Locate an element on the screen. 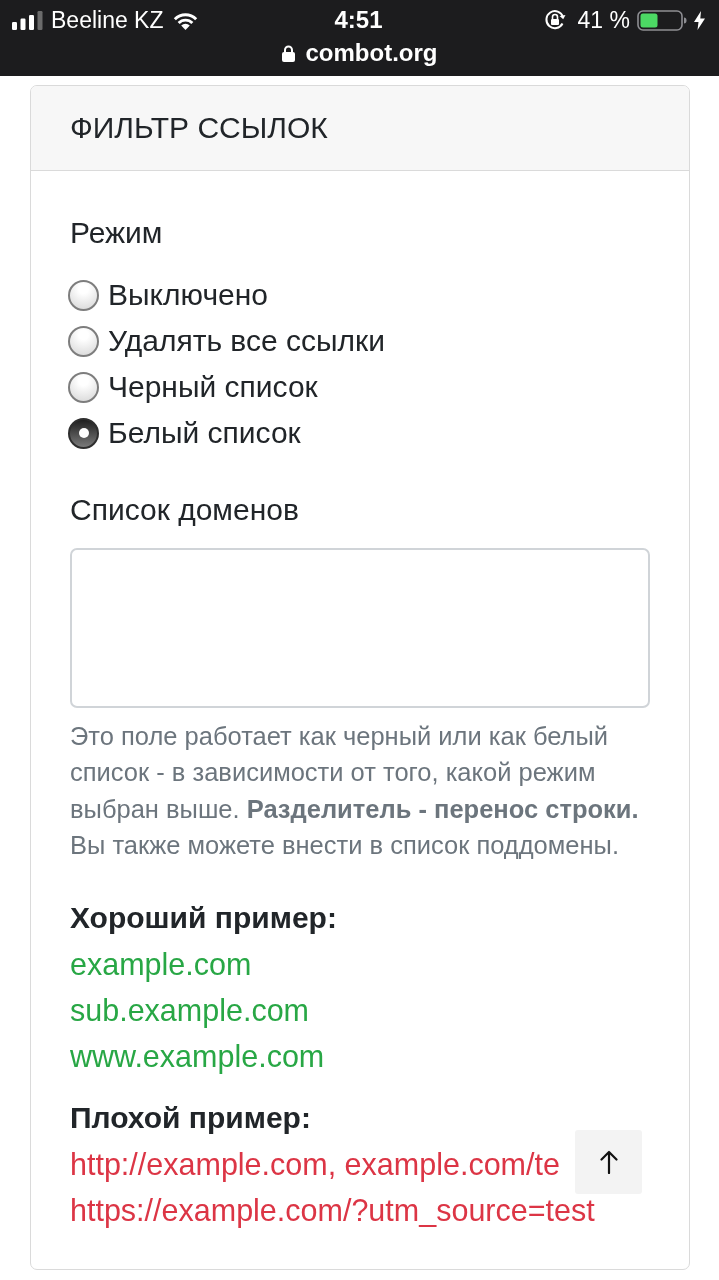 This screenshot has width=719, height=1280. battery-percent: 41 % is located at coordinates (603, 20).